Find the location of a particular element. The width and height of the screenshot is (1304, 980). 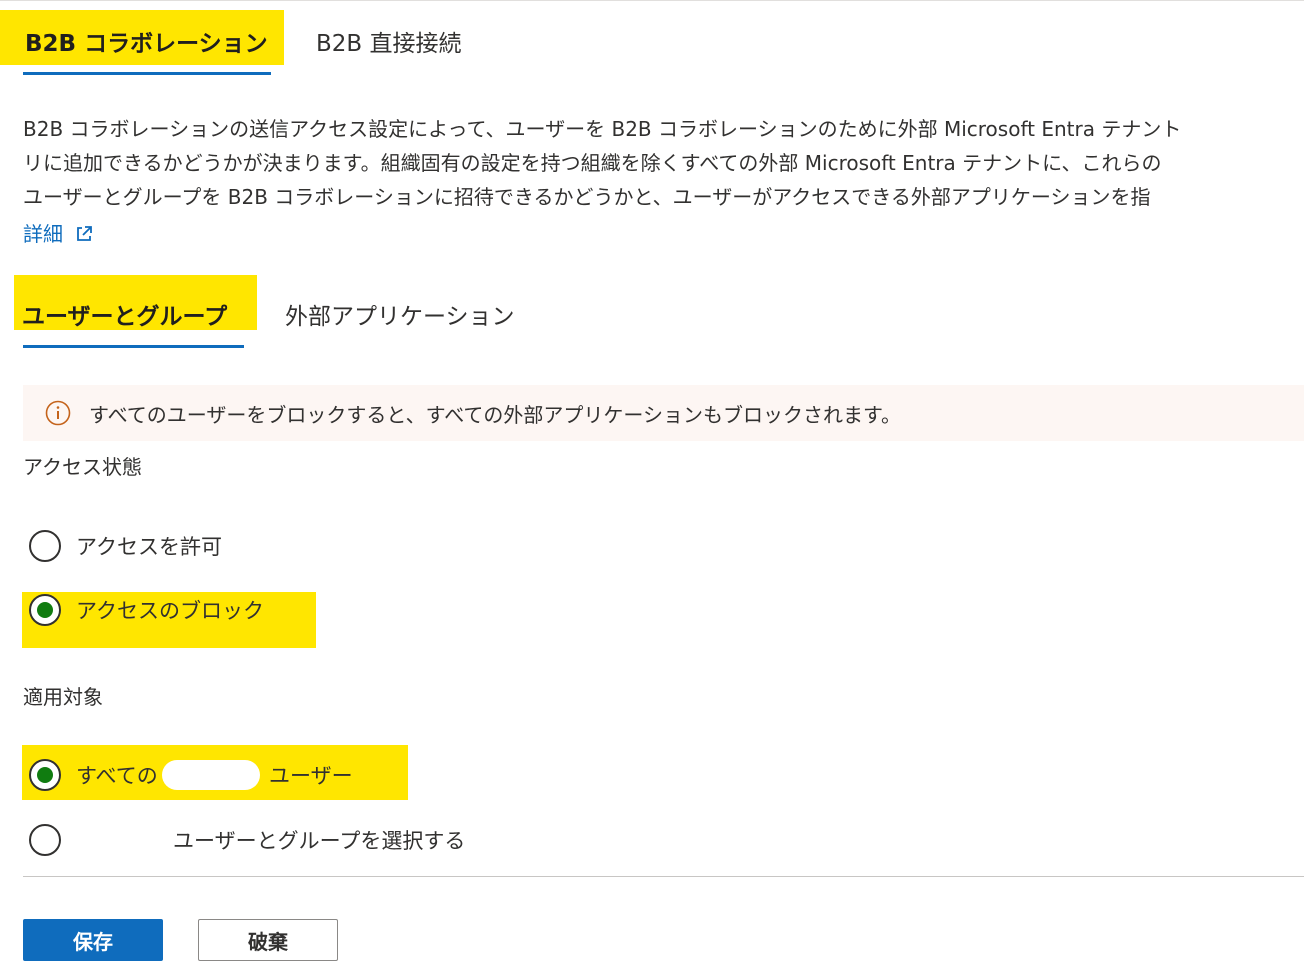

all-users-radio is located at coordinates (45, 775).